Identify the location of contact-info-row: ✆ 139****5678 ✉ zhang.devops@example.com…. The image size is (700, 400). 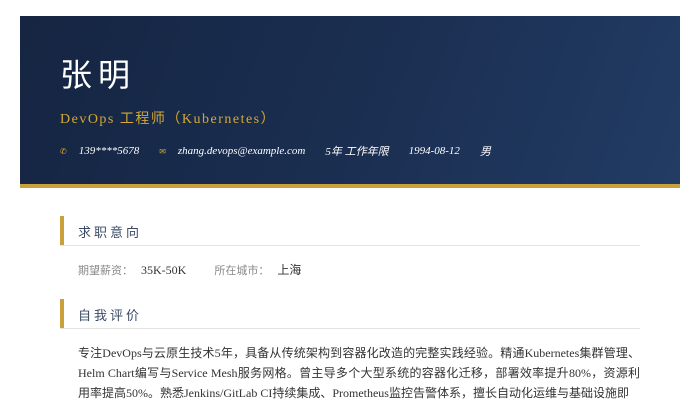
(285, 151).